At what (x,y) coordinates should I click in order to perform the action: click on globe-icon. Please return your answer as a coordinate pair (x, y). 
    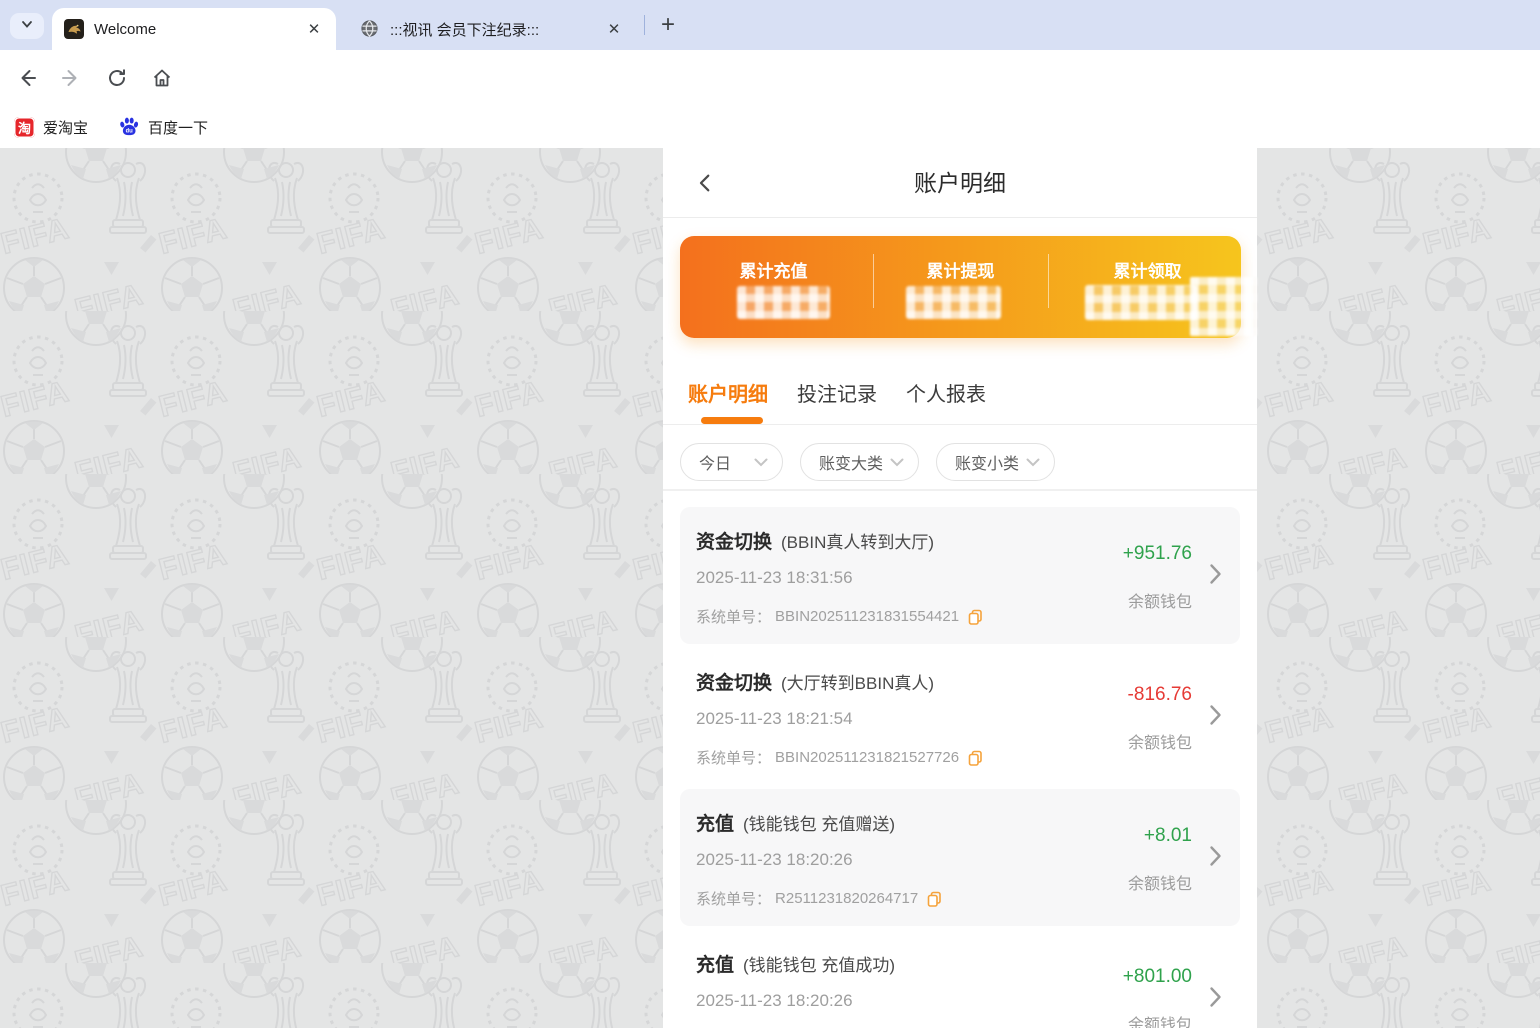
    Looking at the image, I should click on (370, 29).